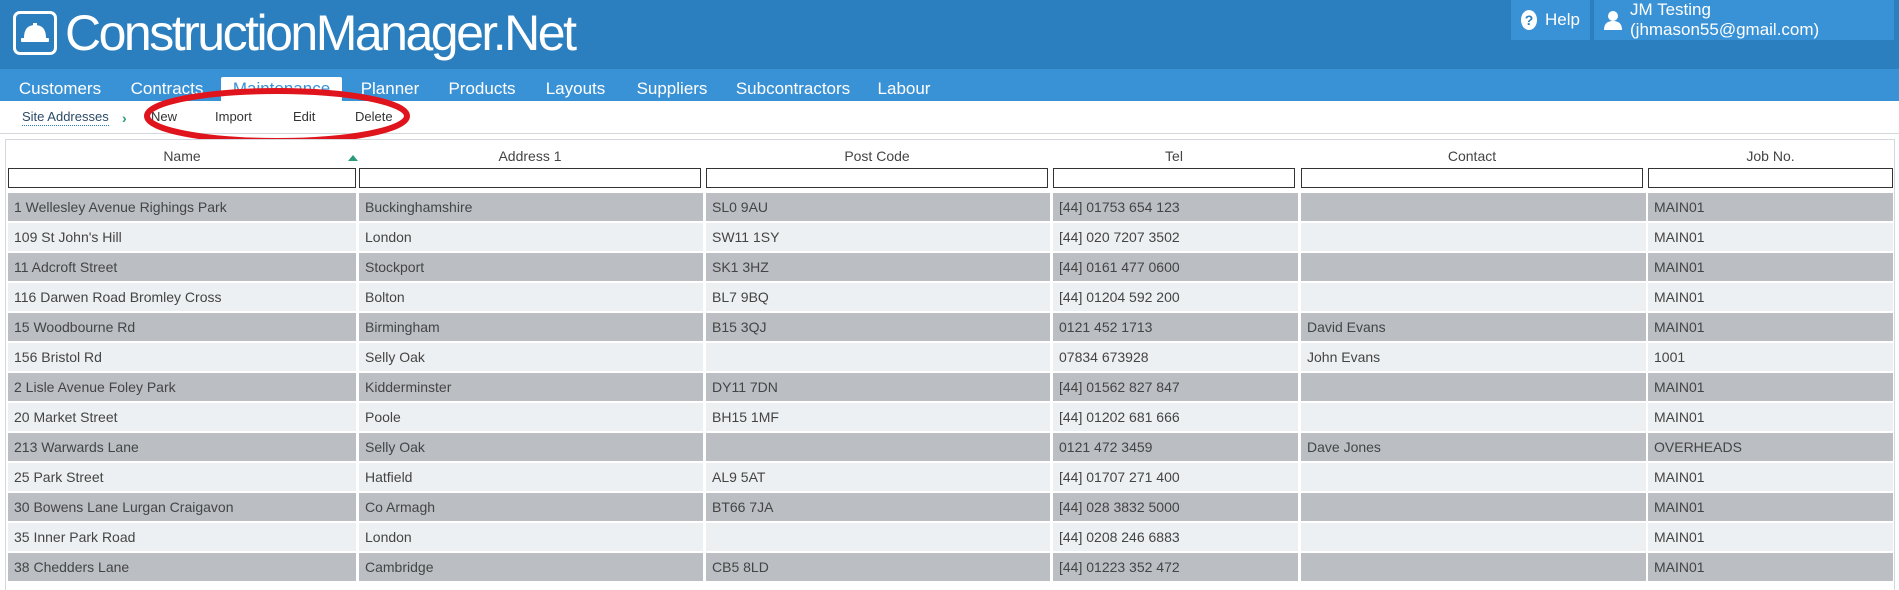 The height and width of the screenshot is (590, 1899). Describe the element at coordinates (1770, 178) in the screenshot. I see `filter-jobno-input` at that location.